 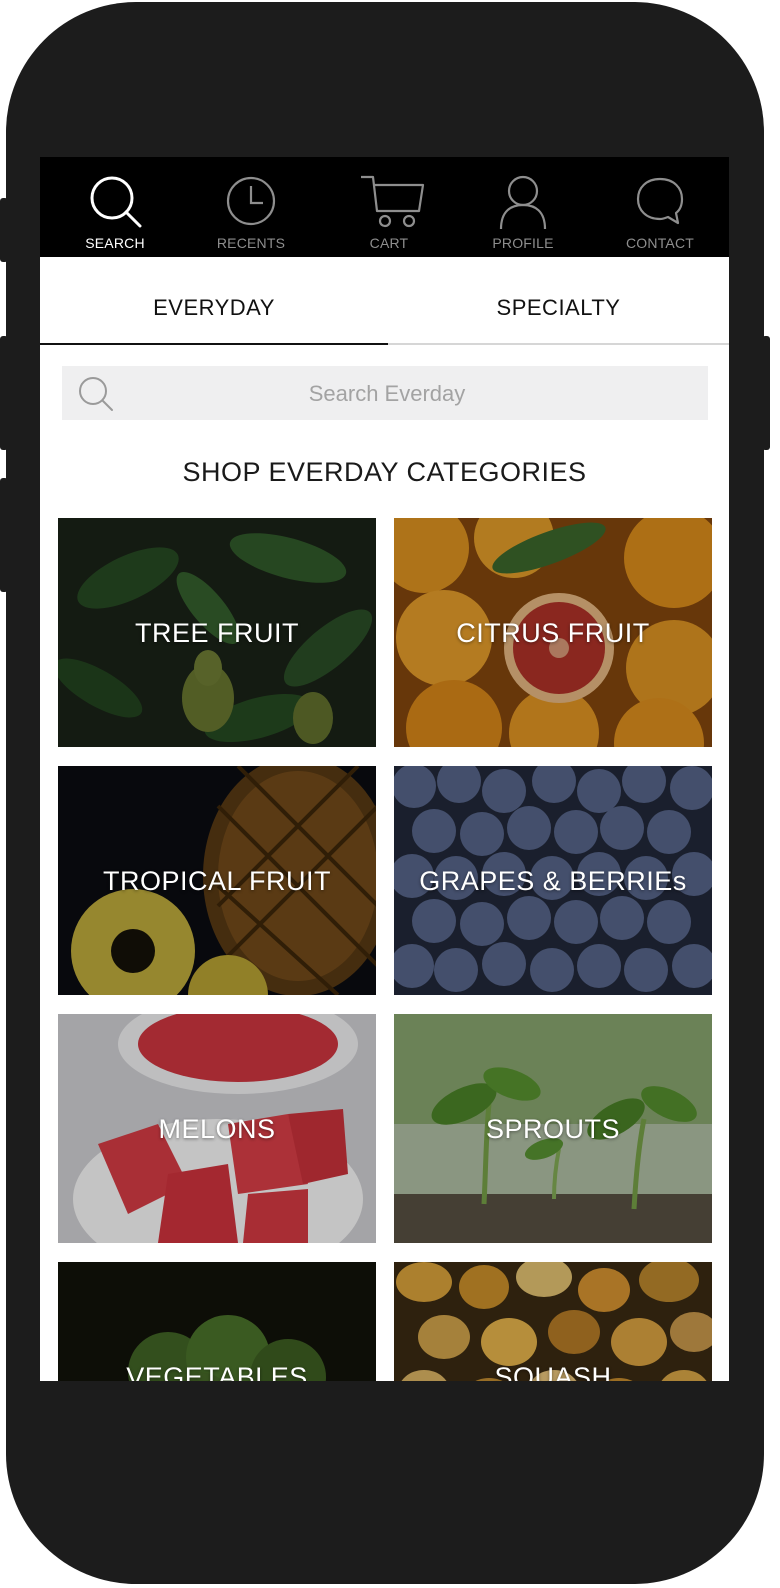 What do you see at coordinates (558, 300) in the screenshot?
I see `tab-specialty: SPECIALTY` at bounding box center [558, 300].